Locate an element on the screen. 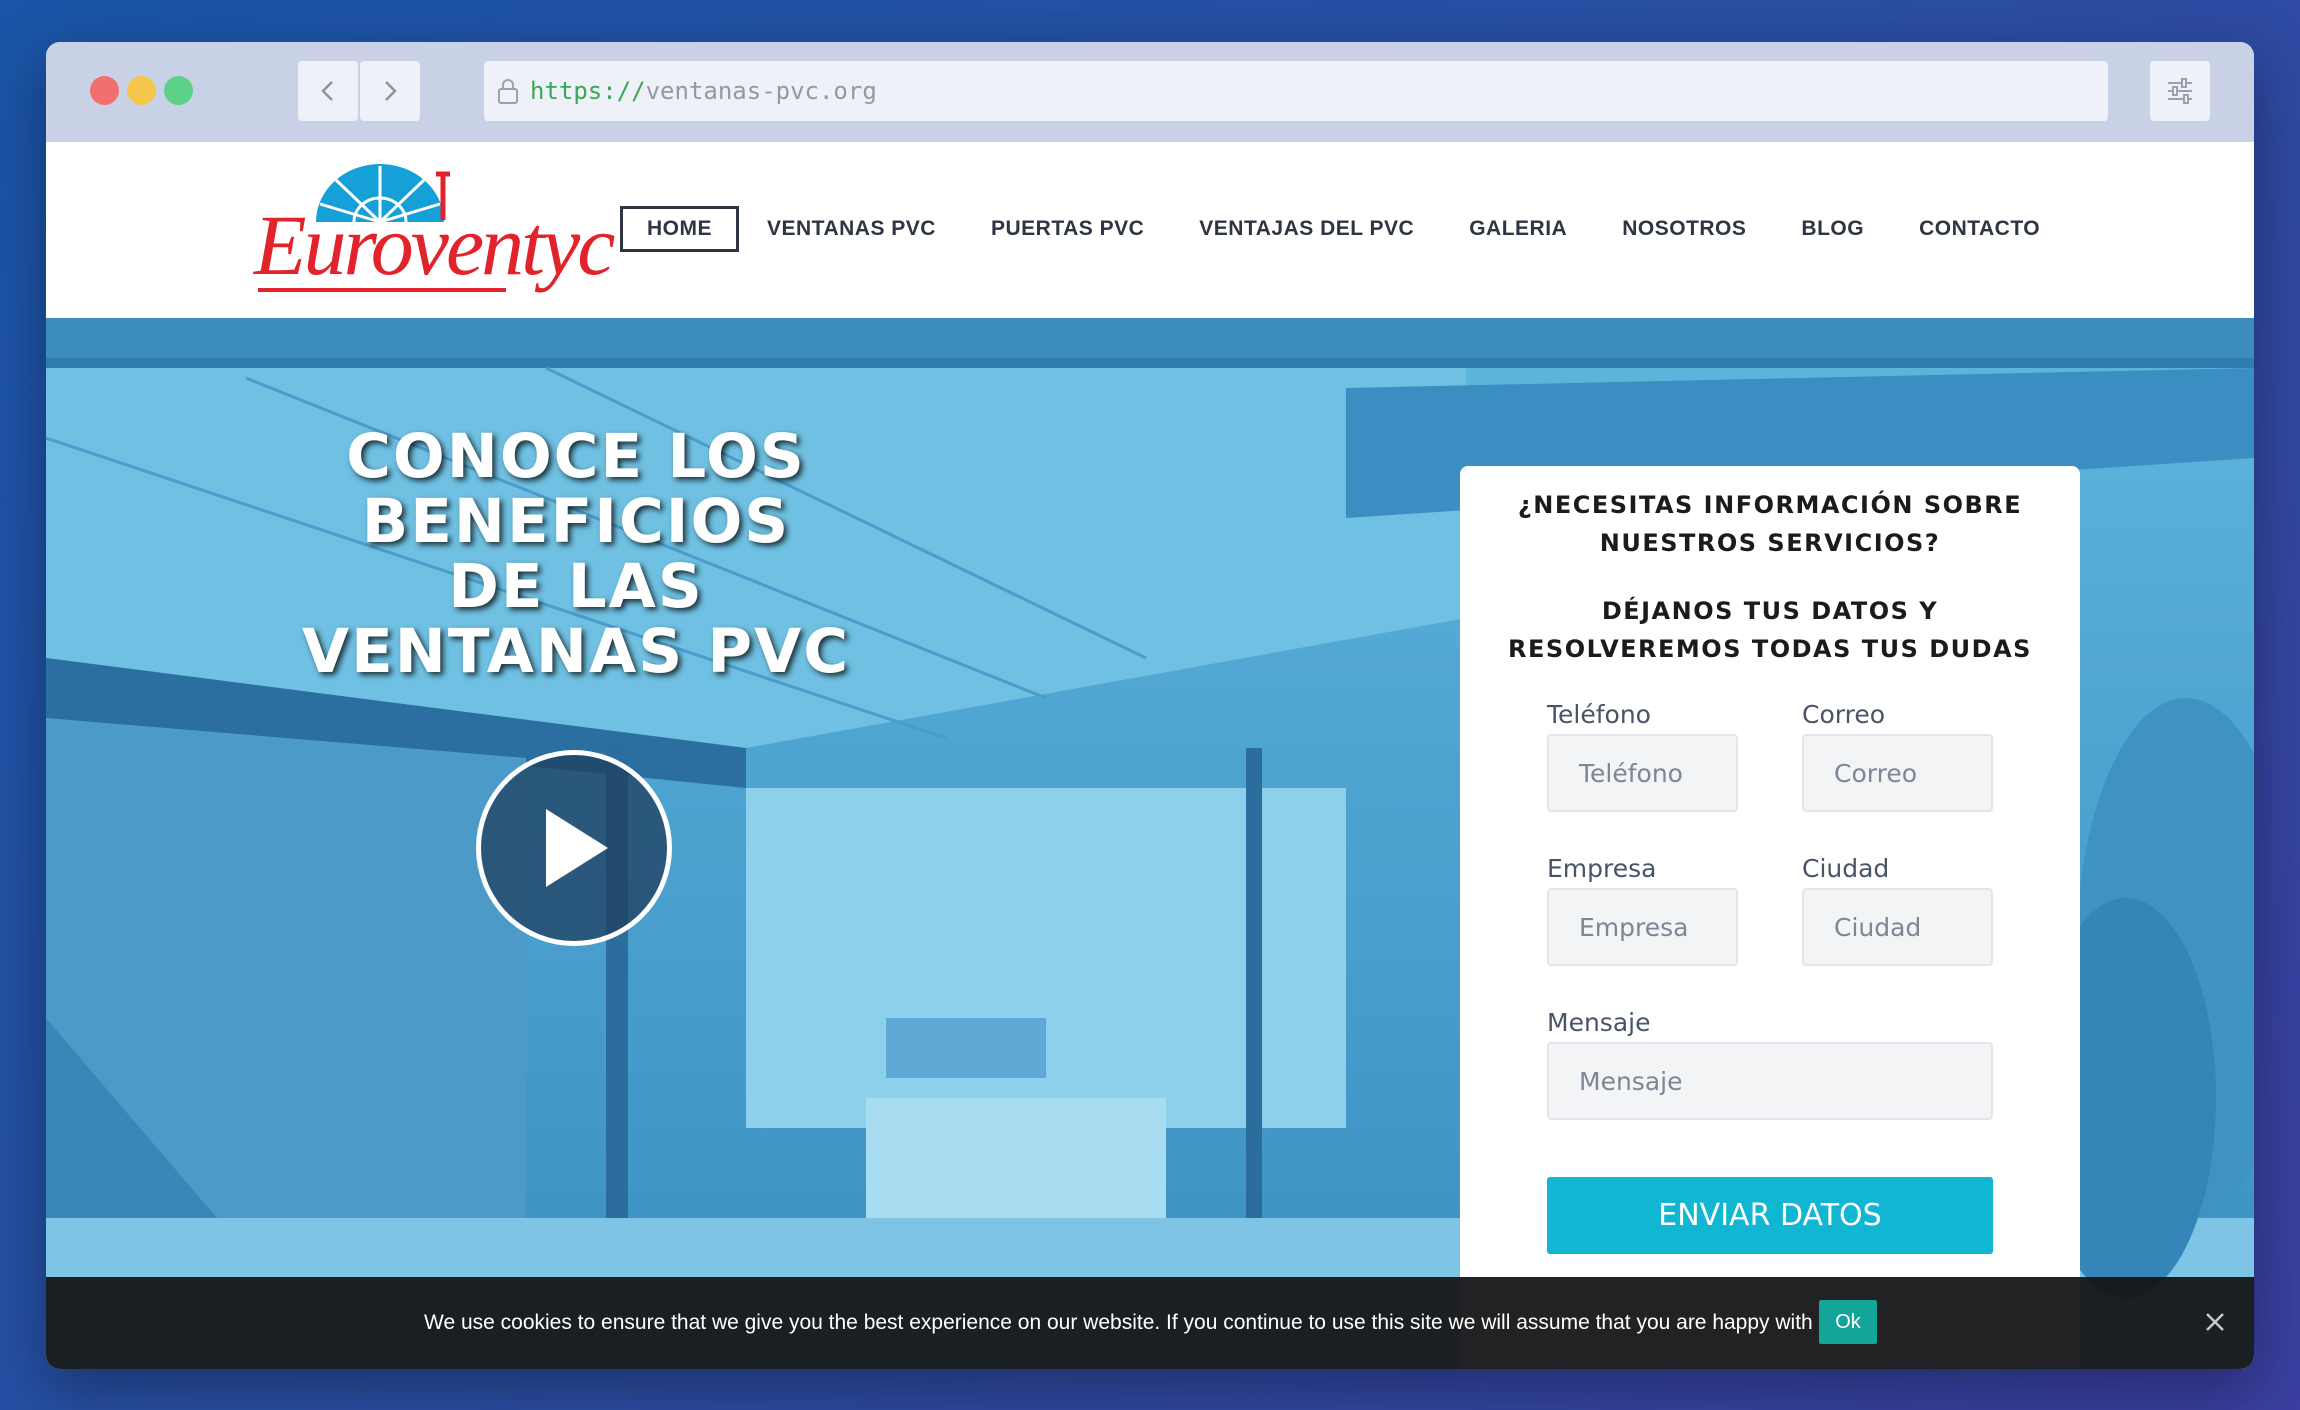 The image size is (2300, 1410). cookie-ok-button: Ok is located at coordinates (1848, 1322).